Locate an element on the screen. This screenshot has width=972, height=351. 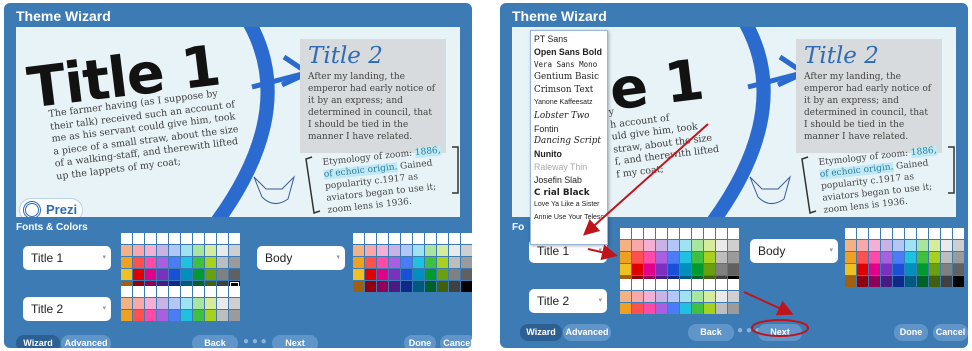
font-option: Fontin is located at coordinates (569, 129).